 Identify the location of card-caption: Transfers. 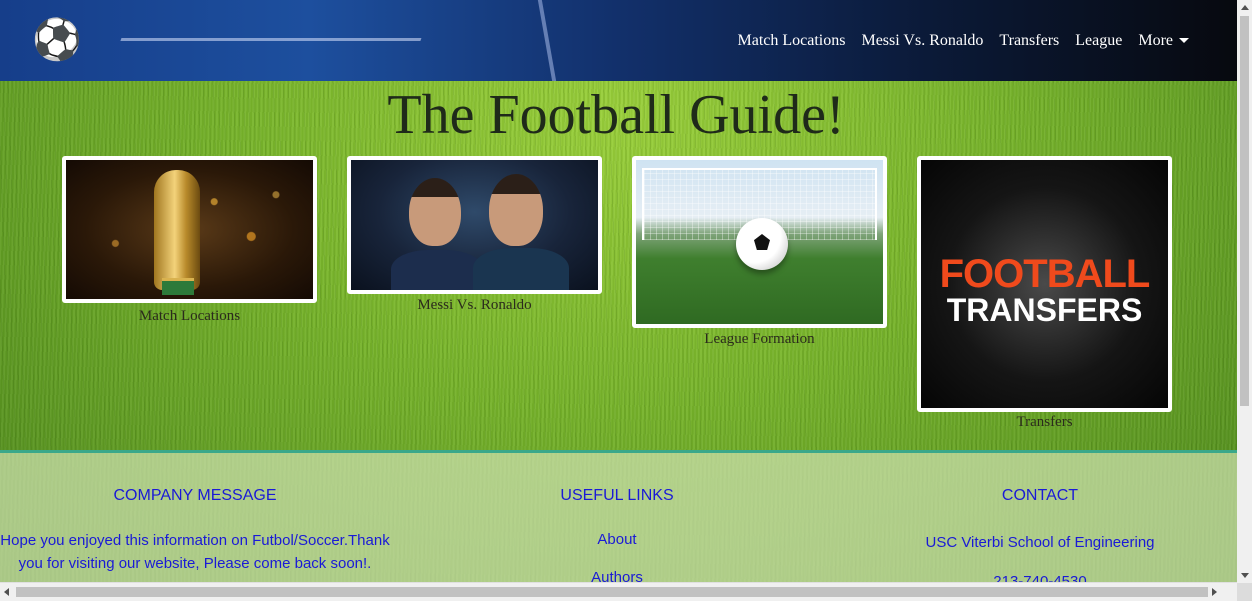
(1044, 422).